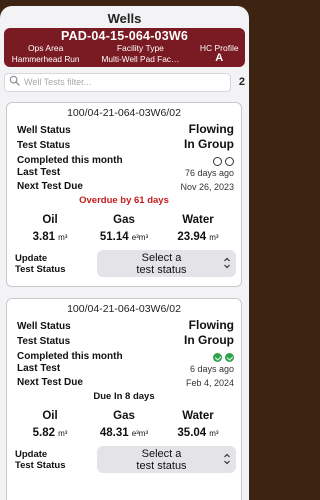 This screenshot has height=500, width=320. I want to click on water-column: Water 23.94 m³, so click(198, 228).